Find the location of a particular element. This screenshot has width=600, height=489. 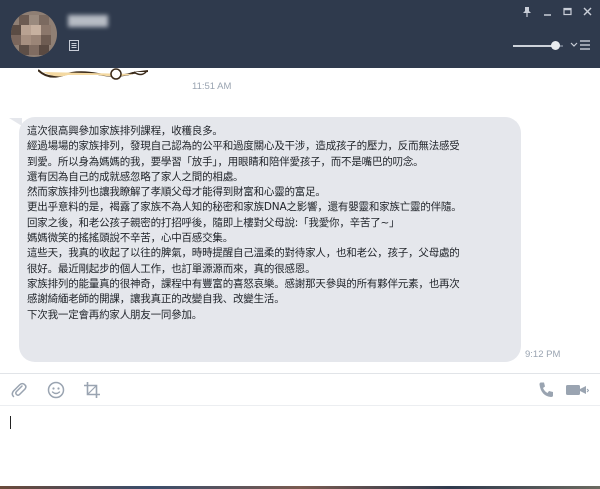

attach-icon is located at coordinates (19, 390).